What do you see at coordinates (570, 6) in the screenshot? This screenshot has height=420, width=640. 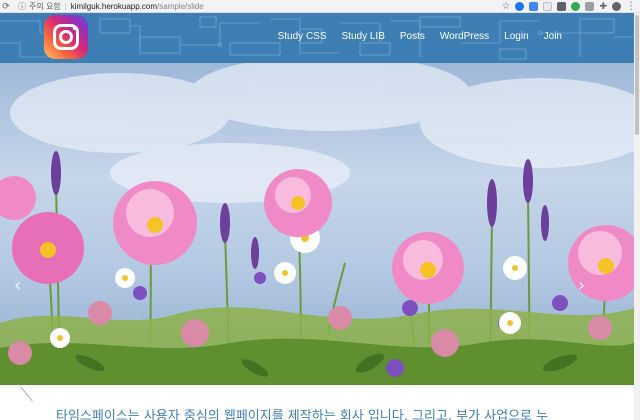 I see `toolbar-icons: ☆ ✚ ⋮` at bounding box center [570, 6].